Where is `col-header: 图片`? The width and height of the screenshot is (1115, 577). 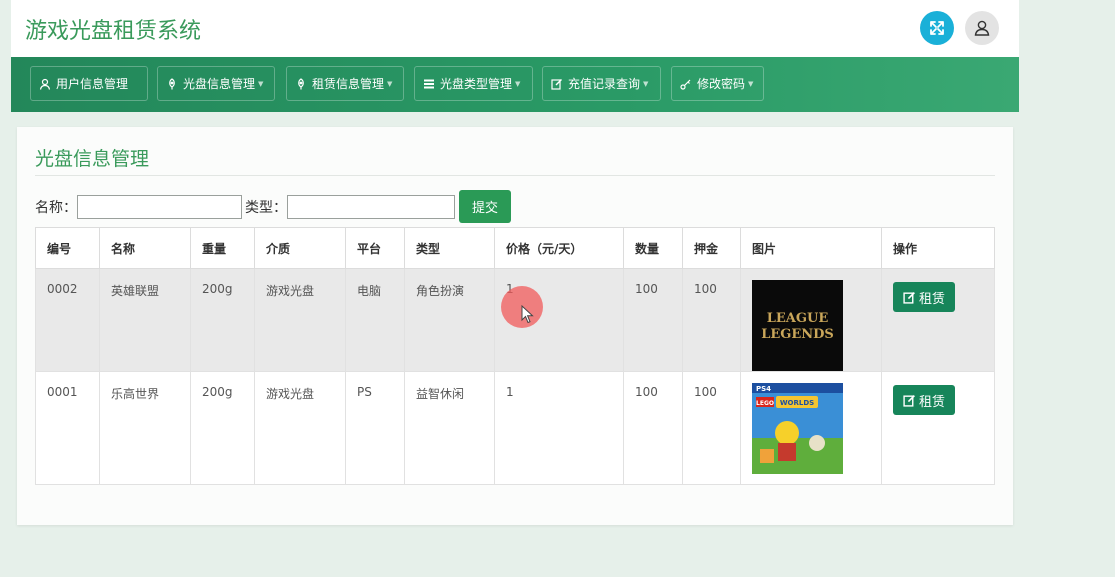
col-header: 图片 is located at coordinates (811, 248).